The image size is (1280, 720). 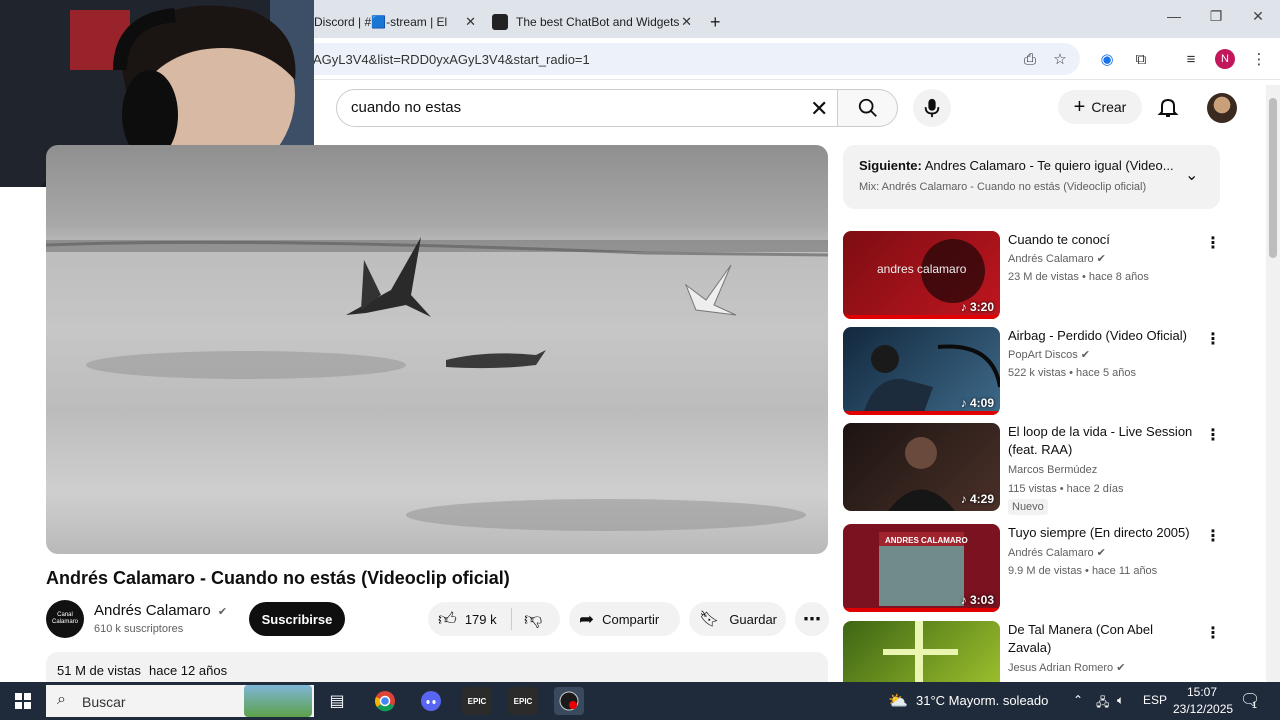 I want to click on search-icon, so click(x=867, y=107).